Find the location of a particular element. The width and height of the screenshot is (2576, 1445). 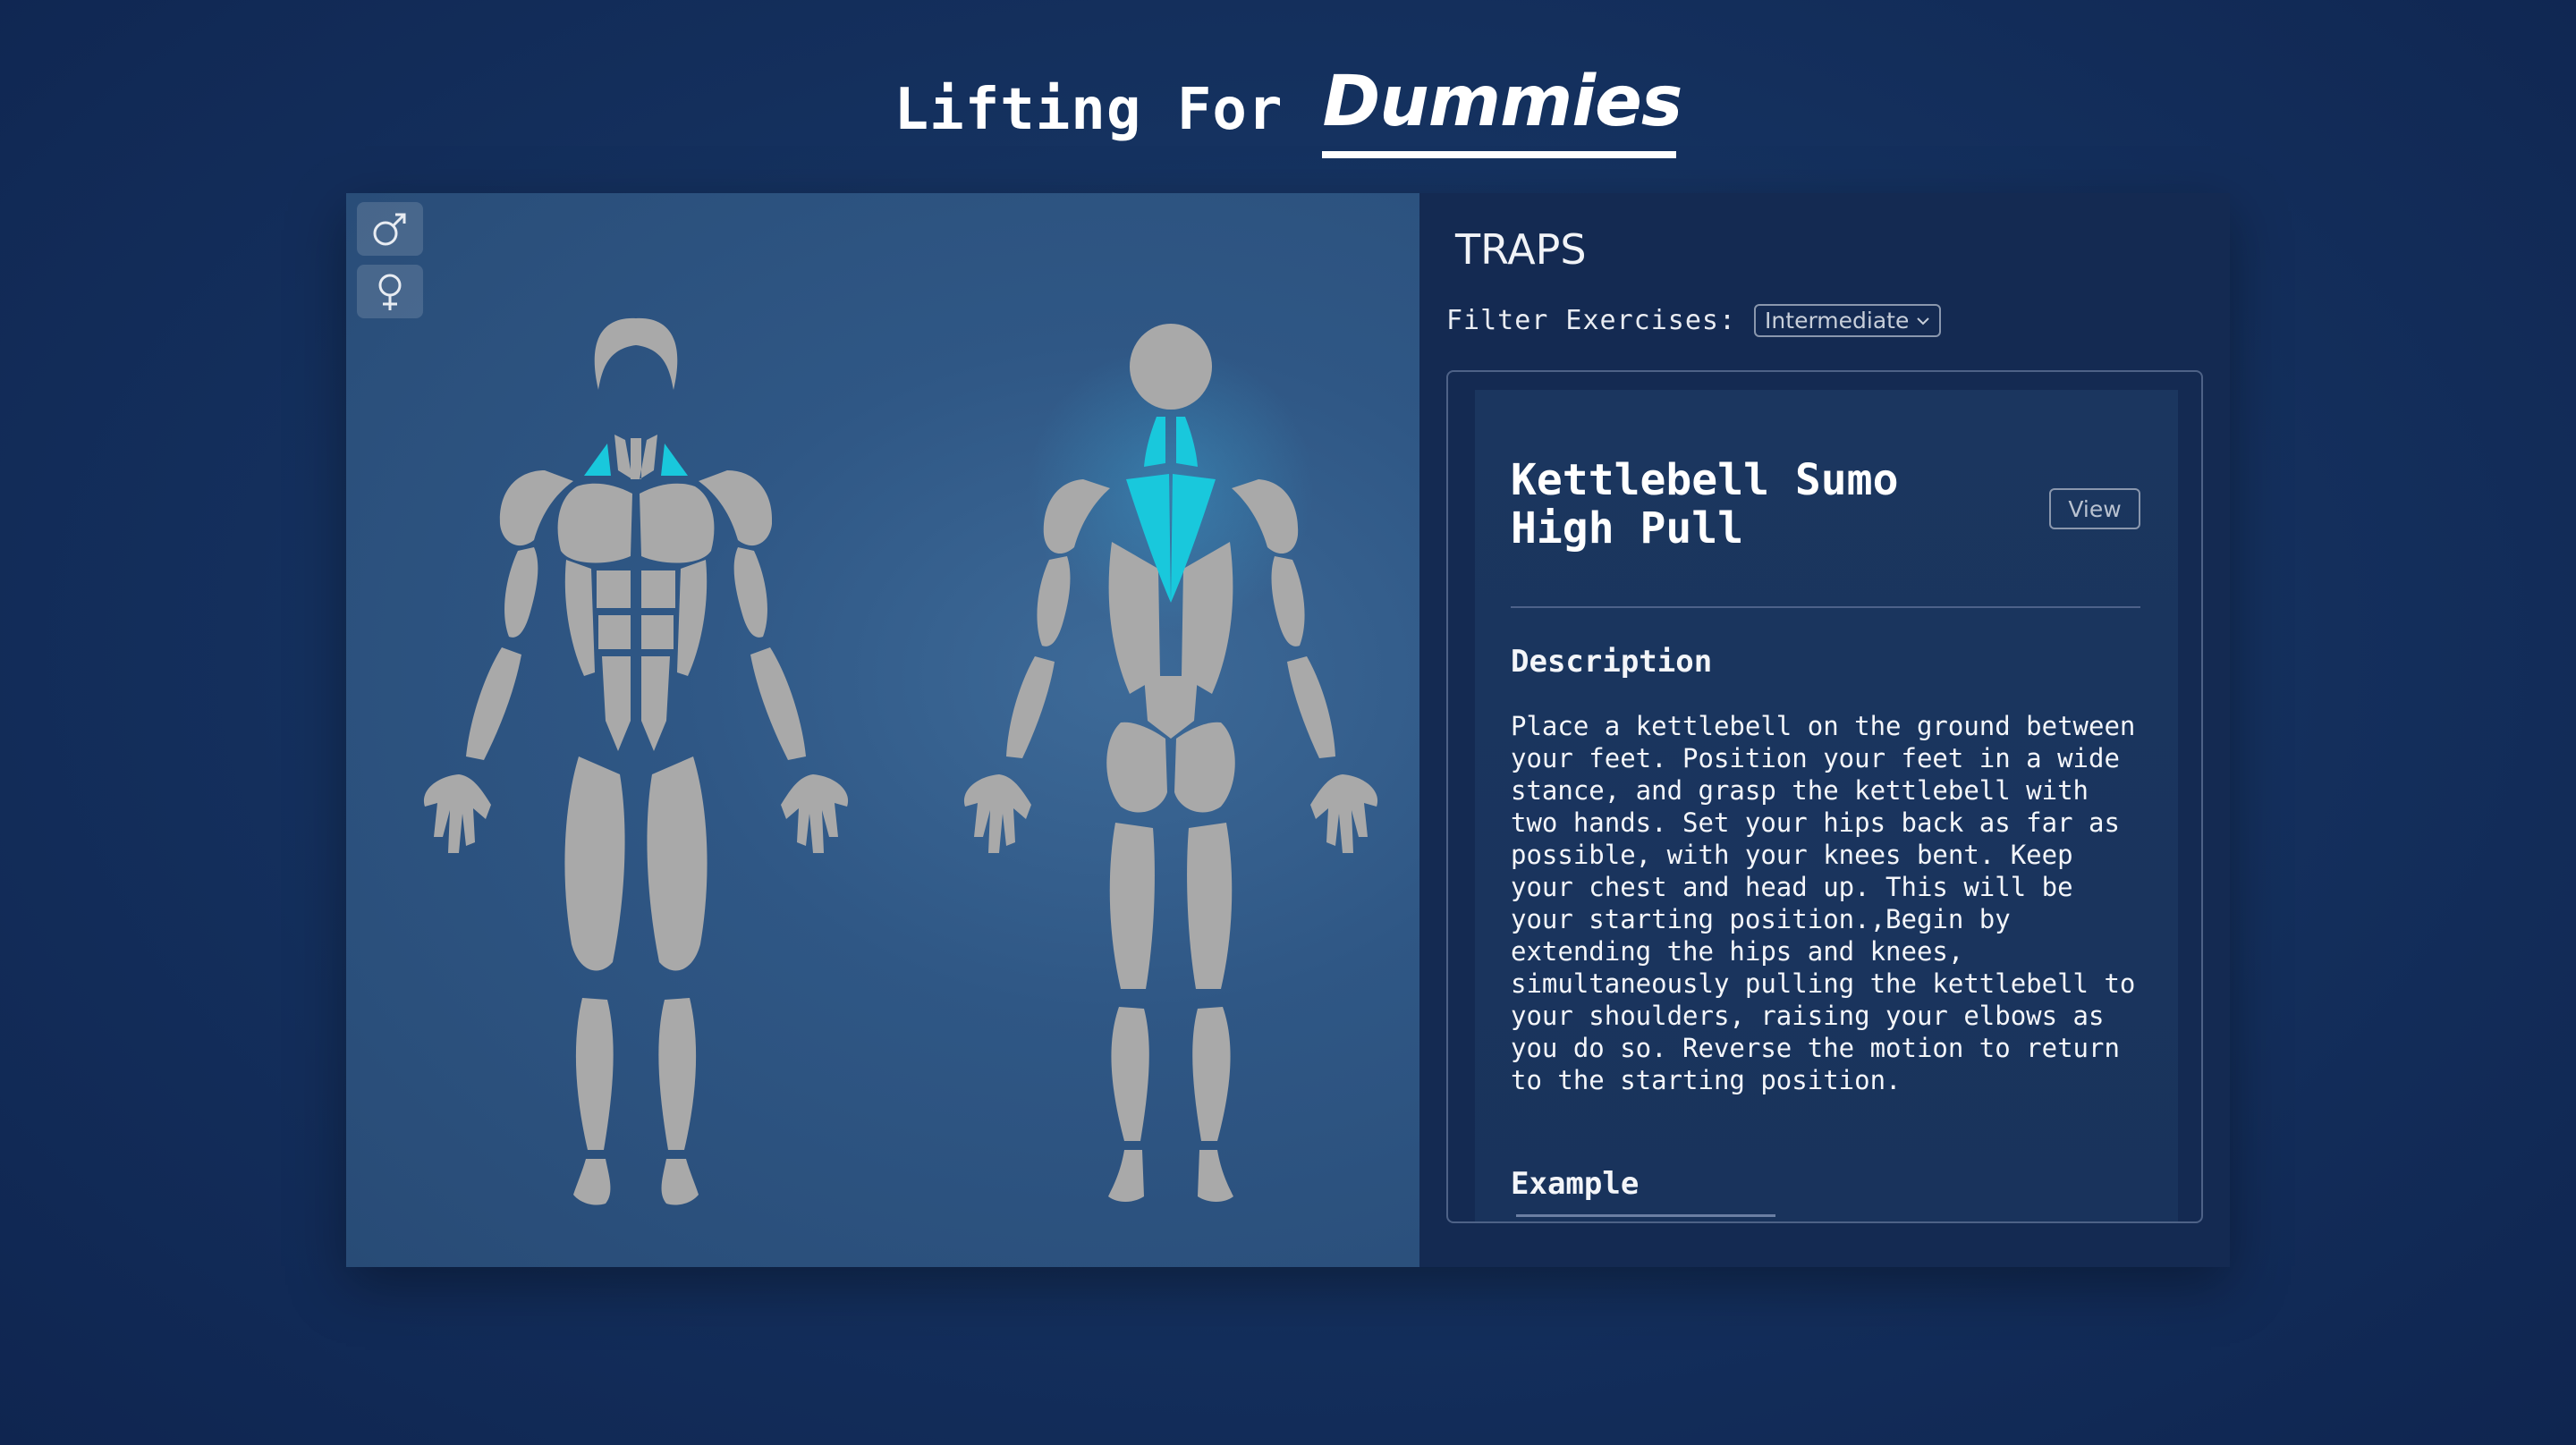

front-hand-left is located at coordinates (457, 813).